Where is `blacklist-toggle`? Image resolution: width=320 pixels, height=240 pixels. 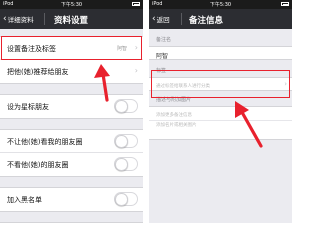
blacklist-toggle is located at coordinates (126, 199).